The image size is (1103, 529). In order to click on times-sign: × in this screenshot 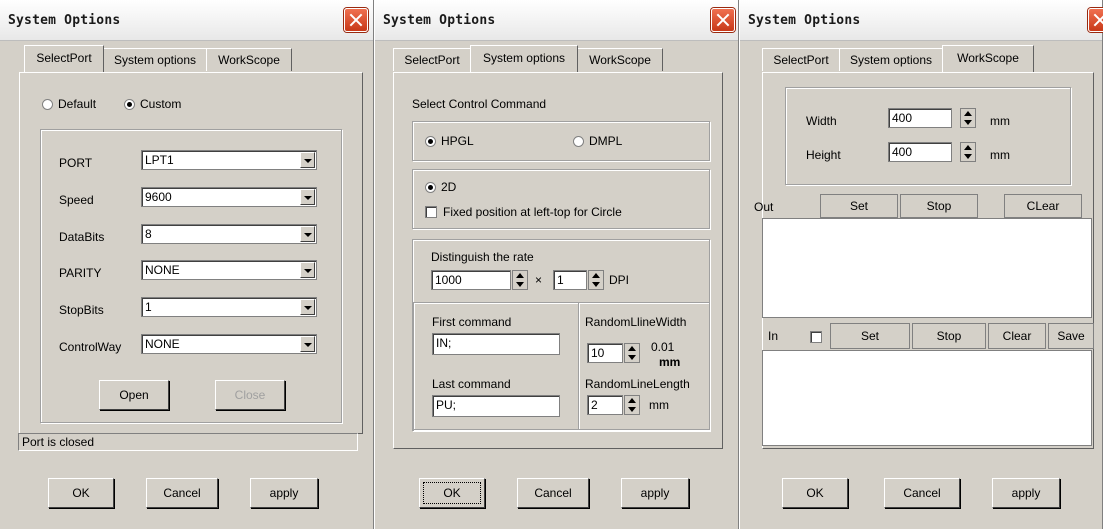, I will do `click(539, 280)`.